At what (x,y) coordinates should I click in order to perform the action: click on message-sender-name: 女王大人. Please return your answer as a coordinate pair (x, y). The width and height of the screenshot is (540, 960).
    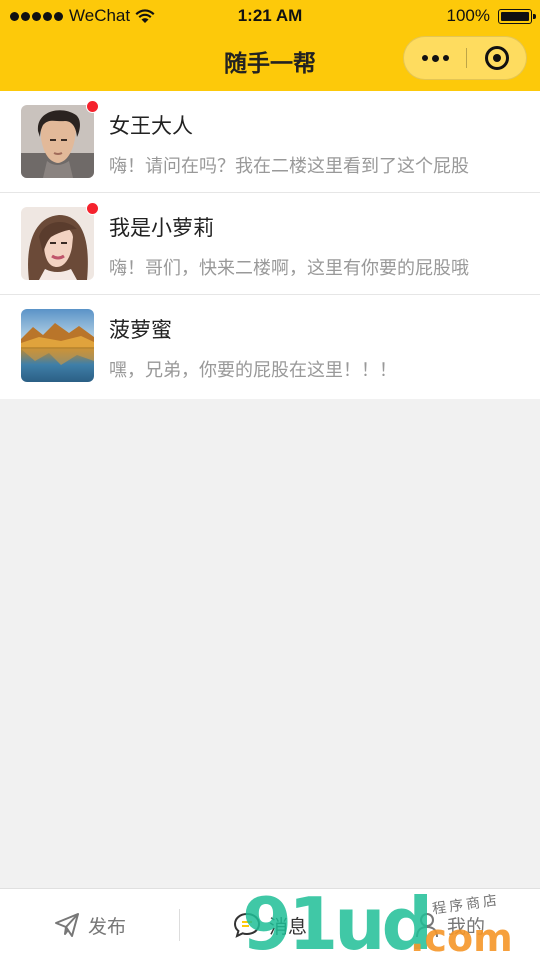
    Looking at the image, I should click on (151, 126).